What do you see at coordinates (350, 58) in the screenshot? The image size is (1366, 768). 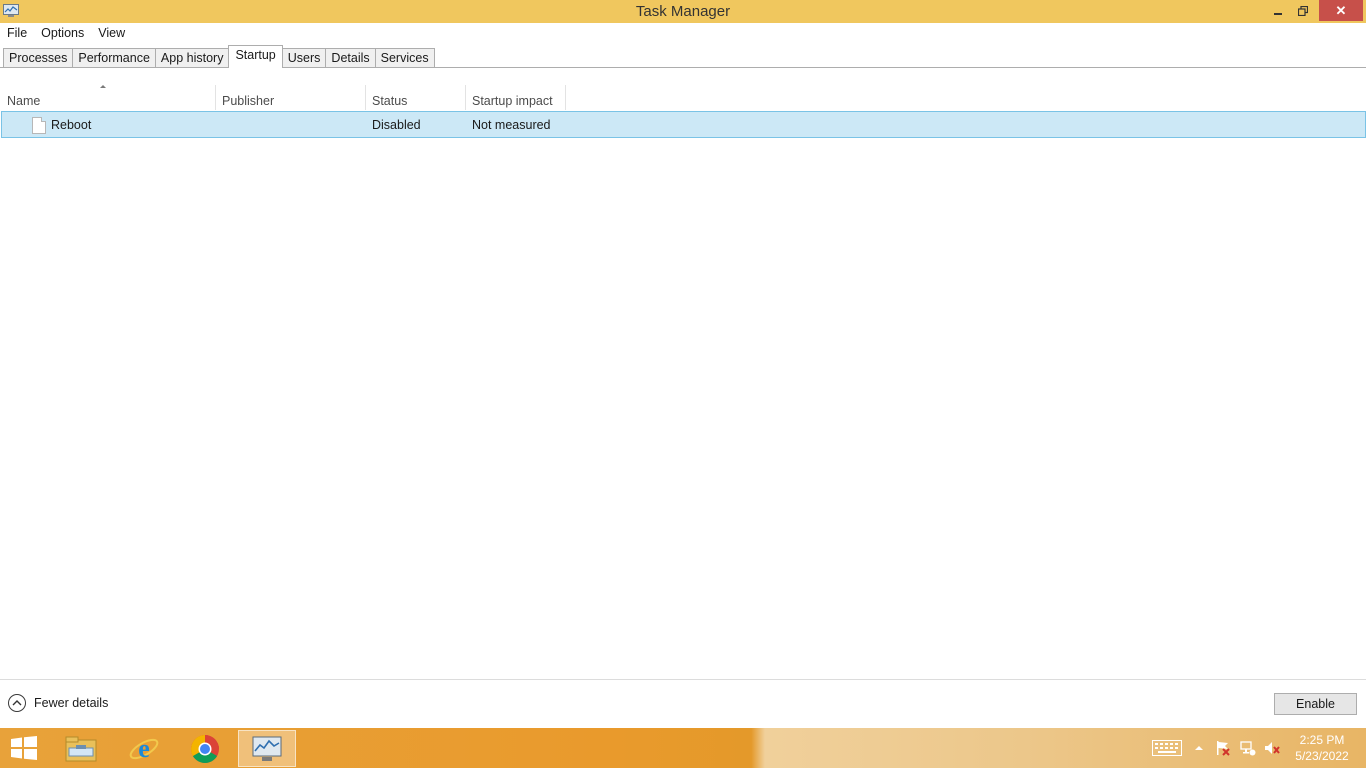 I see `tab-details: Details` at bounding box center [350, 58].